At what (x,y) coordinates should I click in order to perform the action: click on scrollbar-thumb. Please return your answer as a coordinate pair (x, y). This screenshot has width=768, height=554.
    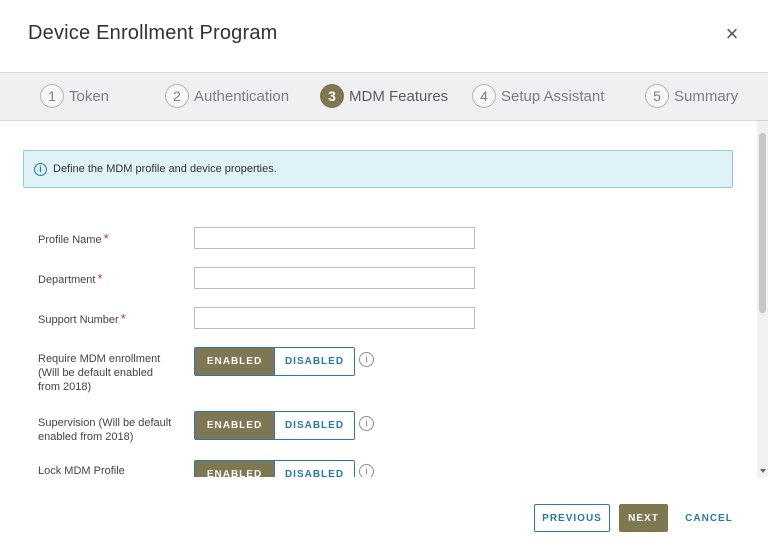
    Looking at the image, I should click on (762, 223).